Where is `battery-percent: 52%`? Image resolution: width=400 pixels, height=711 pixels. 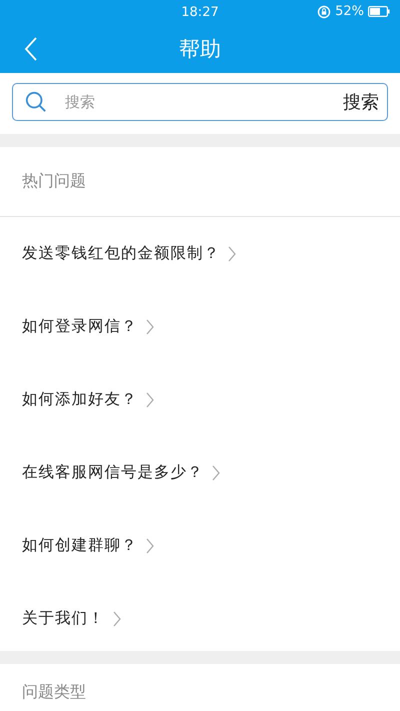
battery-percent: 52% is located at coordinates (349, 11).